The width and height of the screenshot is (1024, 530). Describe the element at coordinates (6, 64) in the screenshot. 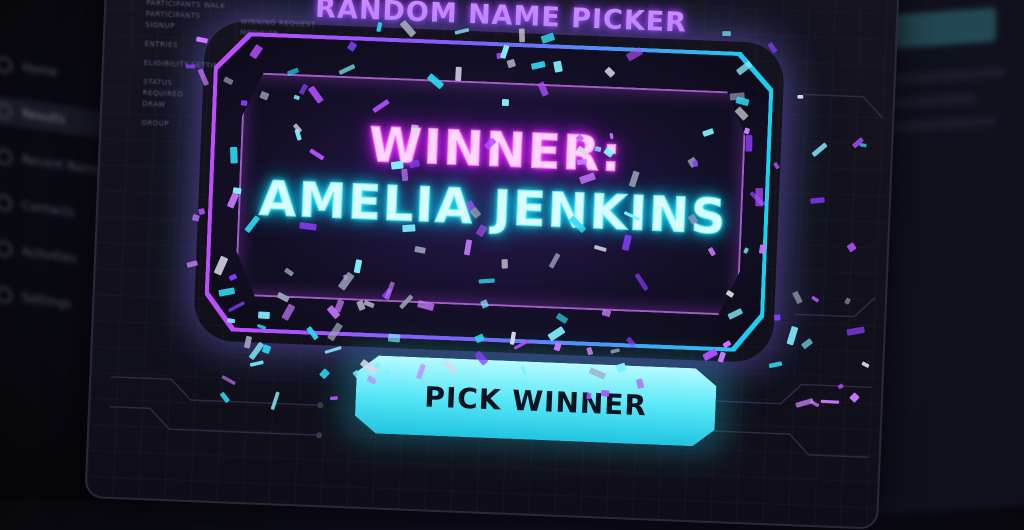

I see `home-icon` at that location.